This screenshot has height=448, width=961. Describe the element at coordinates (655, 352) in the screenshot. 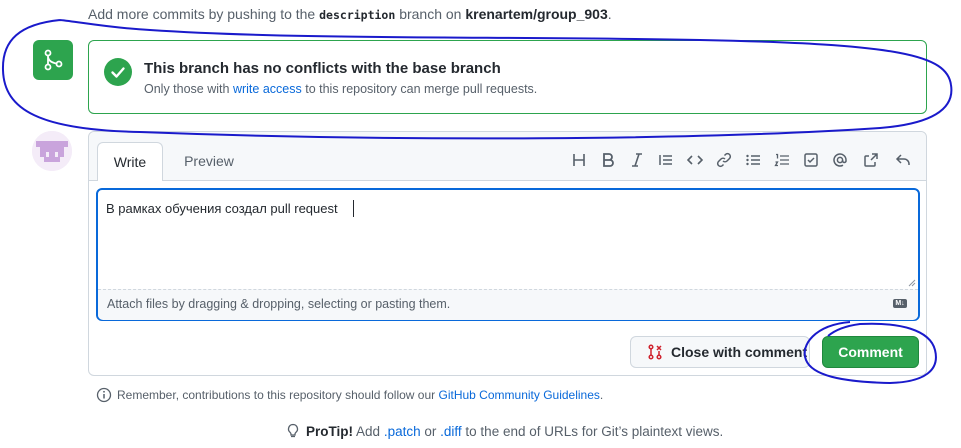

I see `pull-request-closed-icon` at that location.